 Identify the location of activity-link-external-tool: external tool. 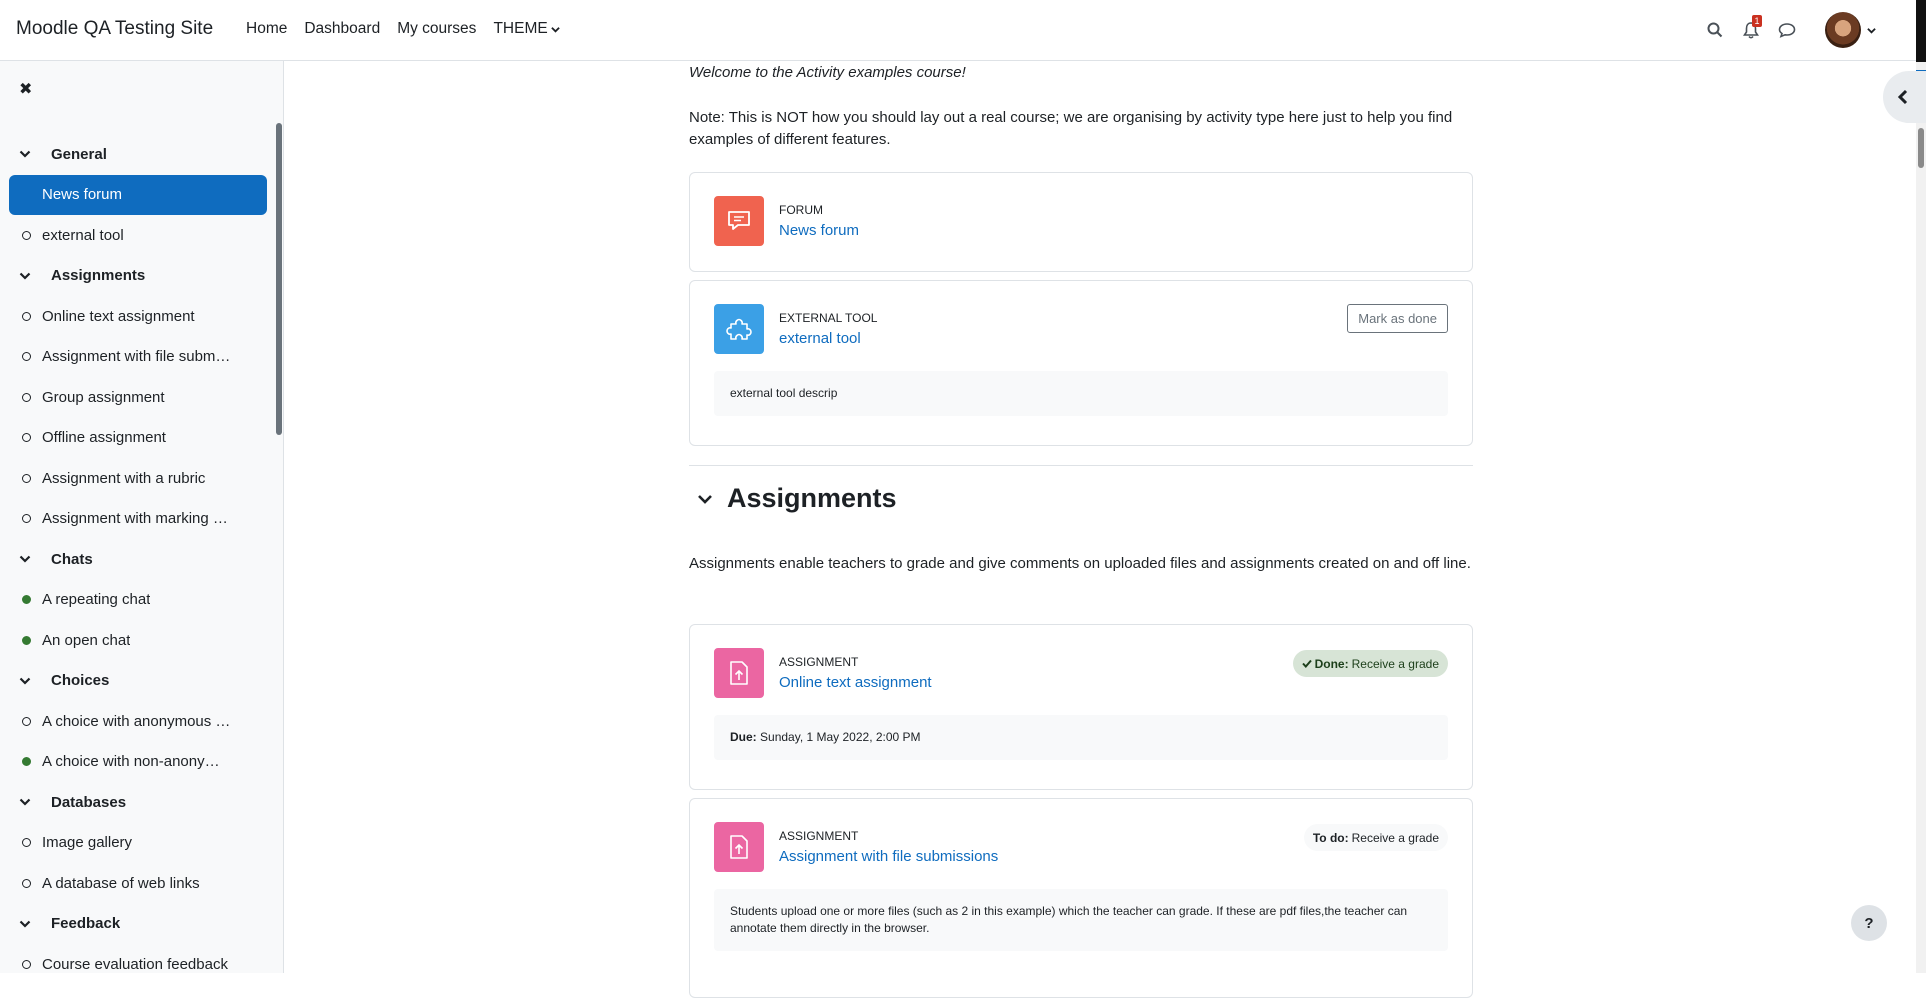
(820, 338).